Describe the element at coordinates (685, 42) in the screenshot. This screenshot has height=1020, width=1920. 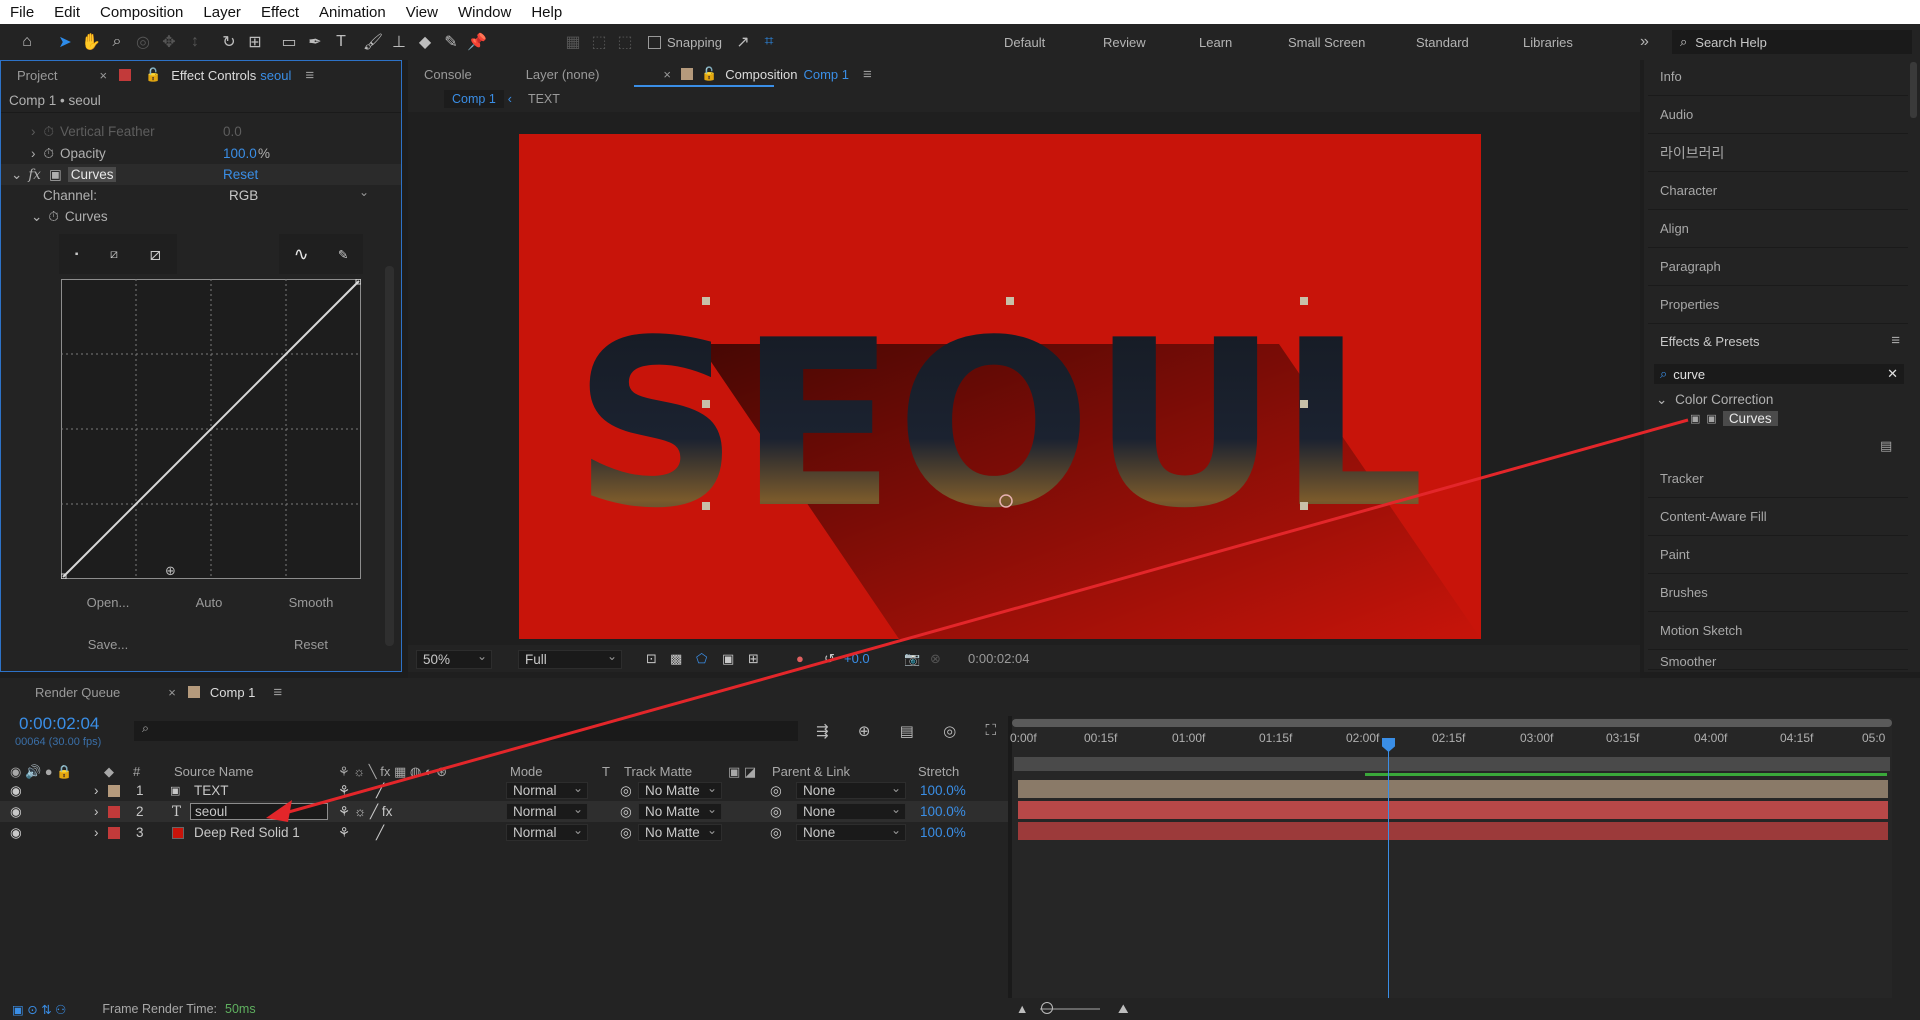
I see `snapping-toggle: Snapping` at that location.